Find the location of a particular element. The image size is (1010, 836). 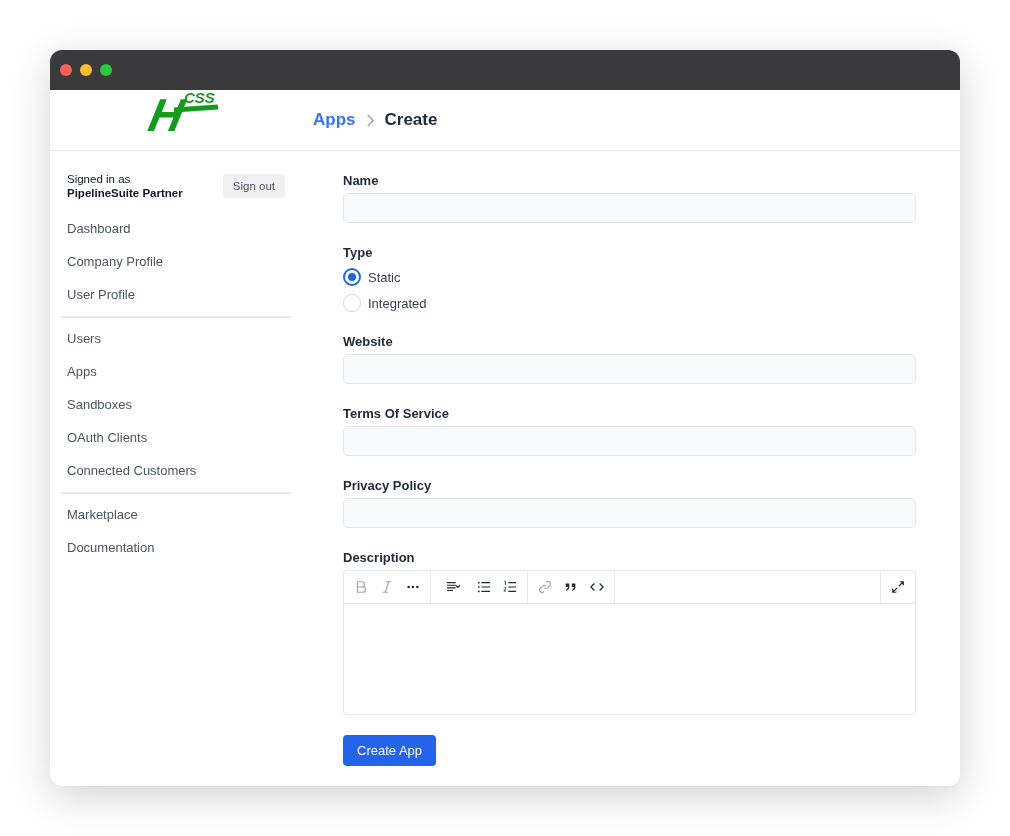

bullets-icon is located at coordinates (484, 587).